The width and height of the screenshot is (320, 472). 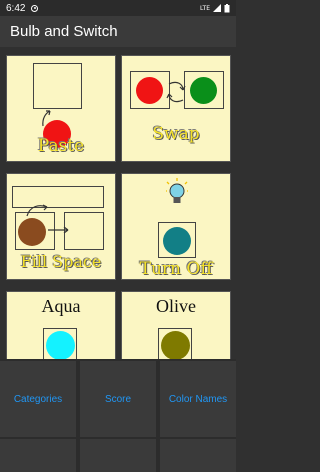 I want to click on tile-caption: Turn Off, so click(x=176, y=269).